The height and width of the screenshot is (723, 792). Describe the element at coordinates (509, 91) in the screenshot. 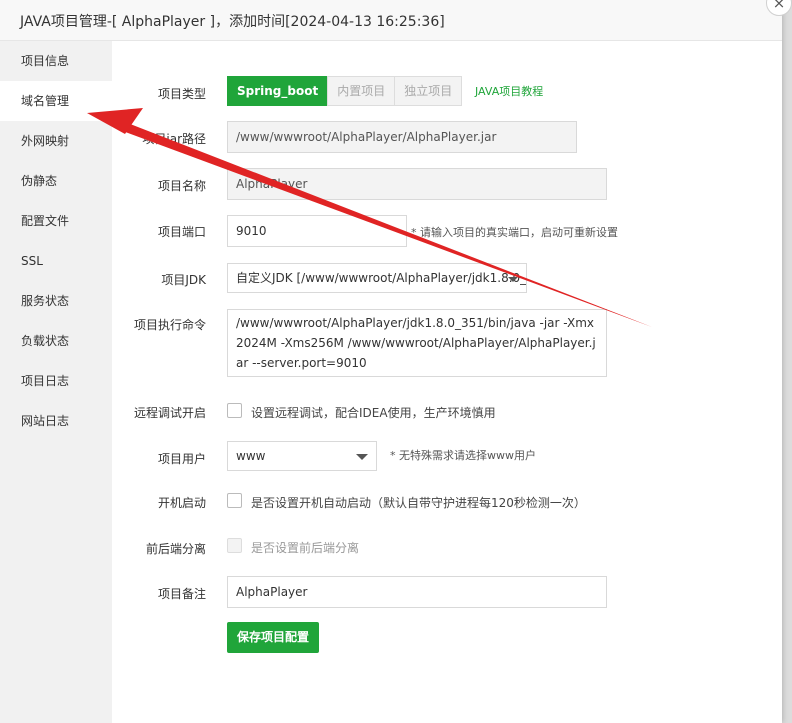

I see `java-tutorial-link: JAVA项目教程` at that location.